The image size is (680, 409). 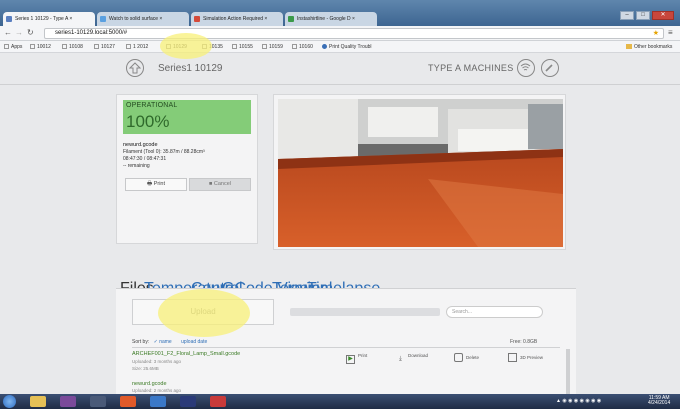 What do you see at coordinates (526, 68) in the screenshot?
I see `wifi-icon` at bounding box center [526, 68].